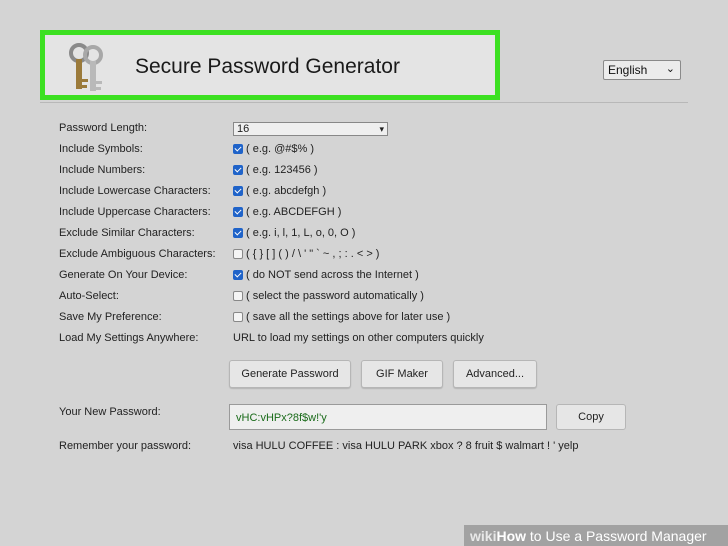  I want to click on password-length-select: 16 ▾, so click(310, 129).